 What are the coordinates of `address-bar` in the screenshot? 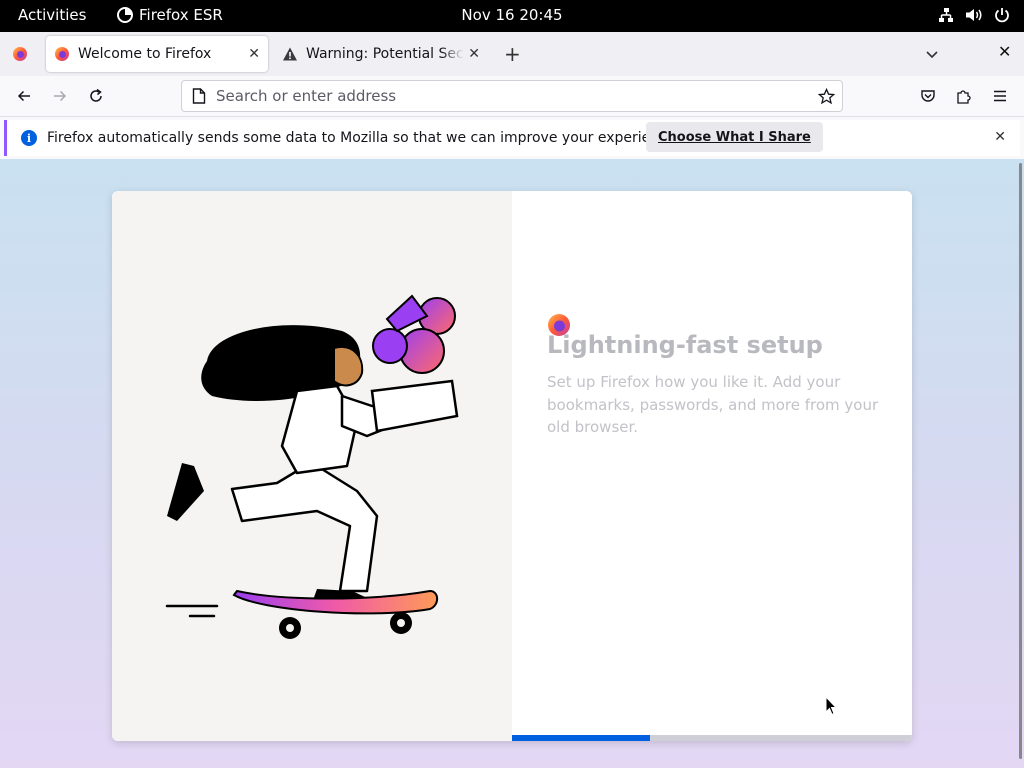 It's located at (512, 96).